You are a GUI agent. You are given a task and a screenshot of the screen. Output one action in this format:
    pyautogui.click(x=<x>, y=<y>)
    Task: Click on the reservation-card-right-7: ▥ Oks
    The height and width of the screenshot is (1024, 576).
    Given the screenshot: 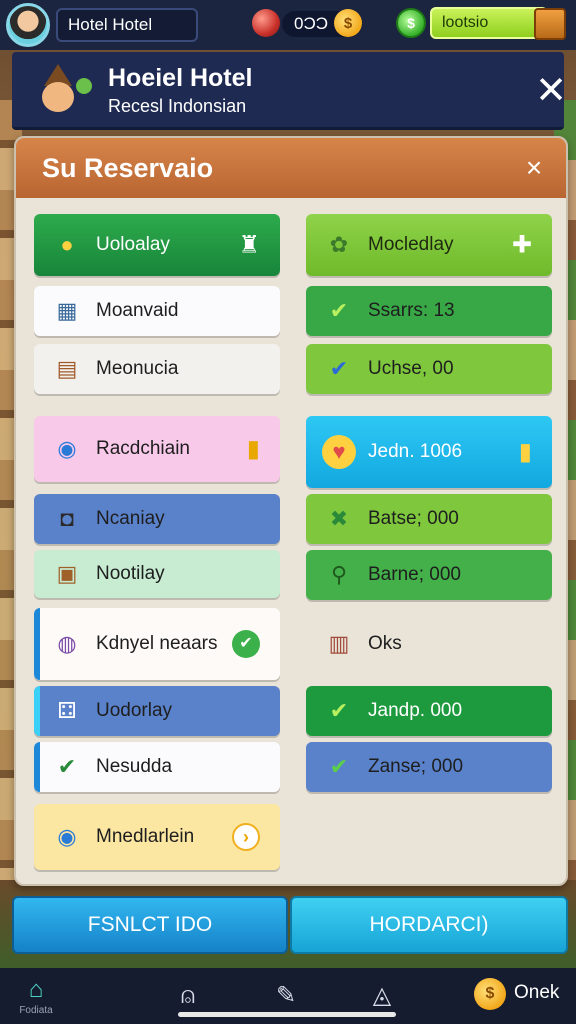 What is the action you would take?
    pyautogui.click(x=429, y=644)
    